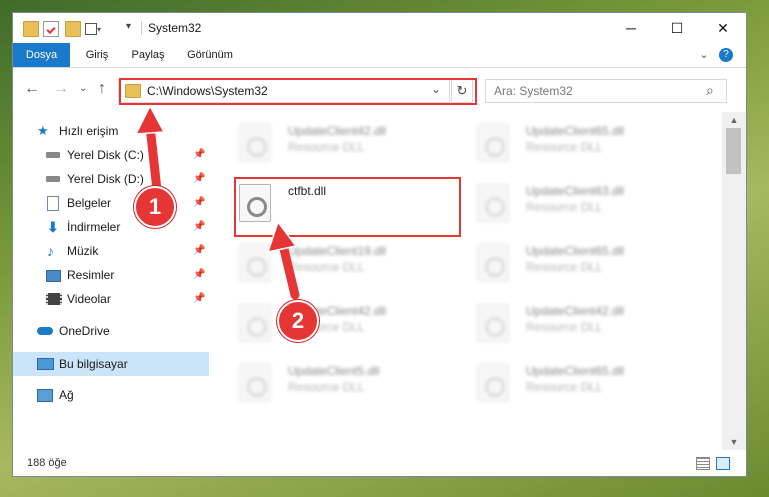 The image size is (769, 497). I want to click on callout-step-1: 1, so click(155, 207).